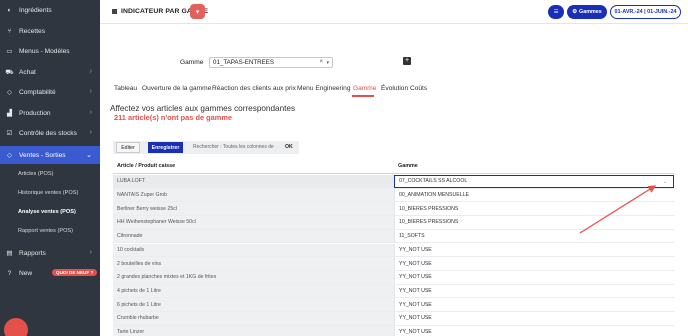 This screenshot has height=336, width=688. I want to click on sidebar-subitem-analyse-ventes-pos-: Analyse ventes (POS), so click(50, 212).